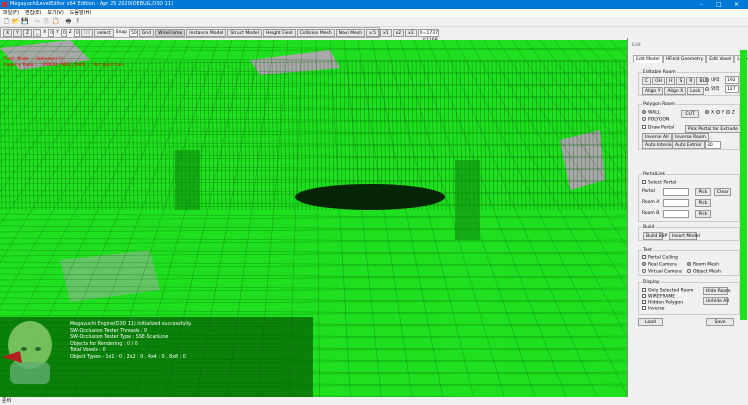 The image size is (748, 405). What do you see at coordinates (720, 59) in the screenshot?
I see `tab-edit-voxel: Edit Voxel` at bounding box center [720, 59].